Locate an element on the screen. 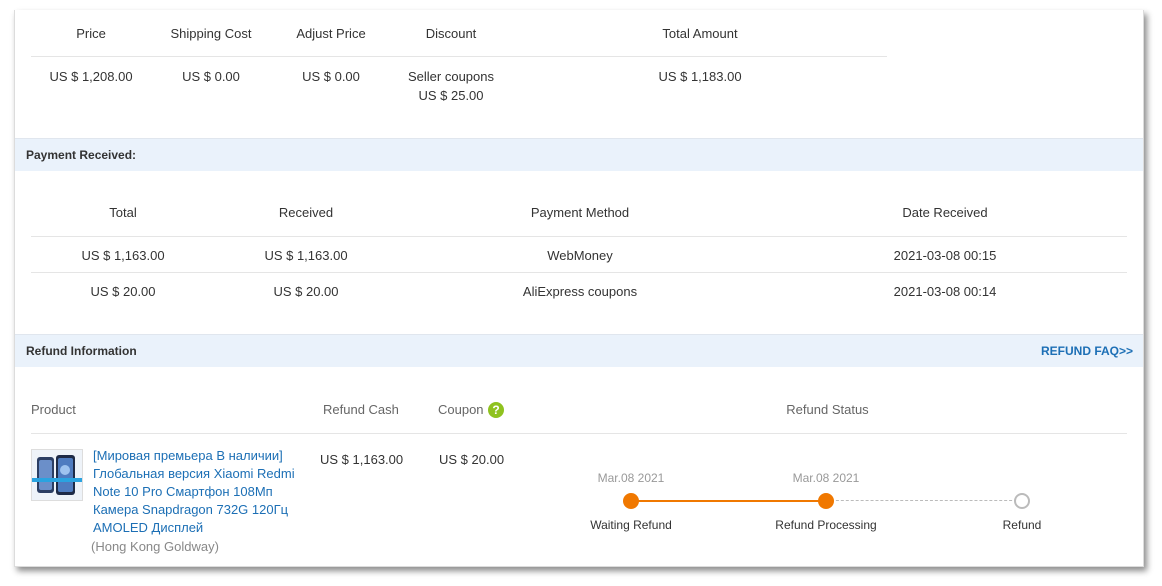 This screenshot has height=586, width=1162. refund-col-cash: Refund Cash is located at coordinates (361, 409).